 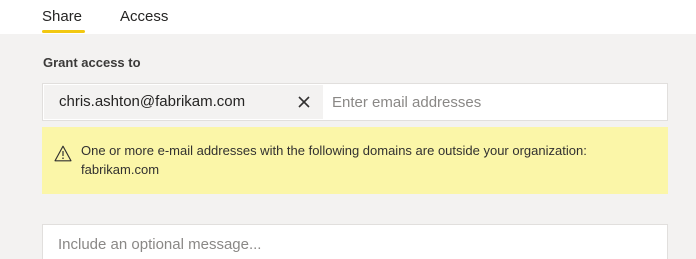 I want to click on message-field, so click(x=355, y=241).